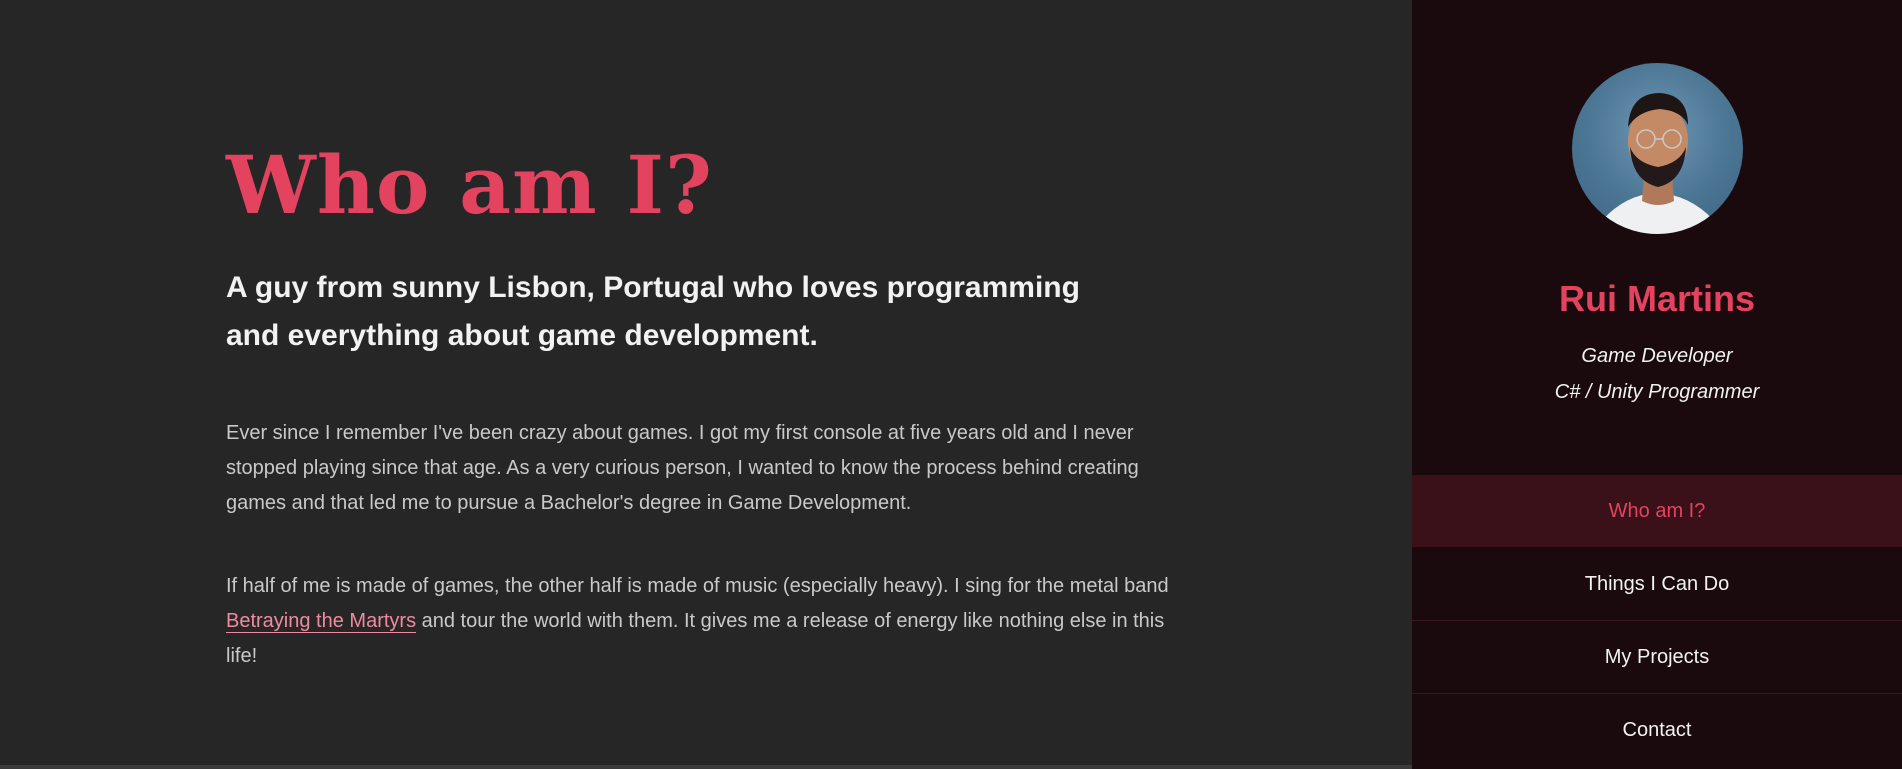  Describe the element at coordinates (1658, 163) in the screenshot. I see `profile-photo-icon` at that location.